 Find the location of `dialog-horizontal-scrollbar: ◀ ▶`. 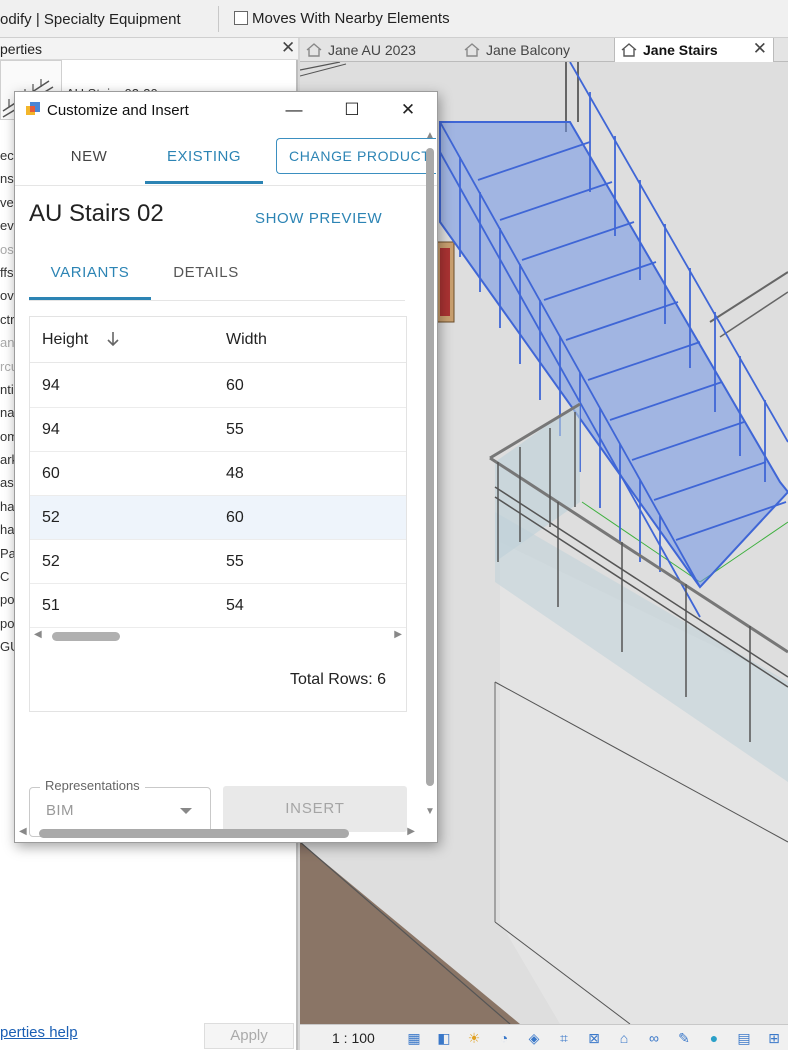

dialog-horizontal-scrollbar: ◀ ▶ is located at coordinates (217, 833).